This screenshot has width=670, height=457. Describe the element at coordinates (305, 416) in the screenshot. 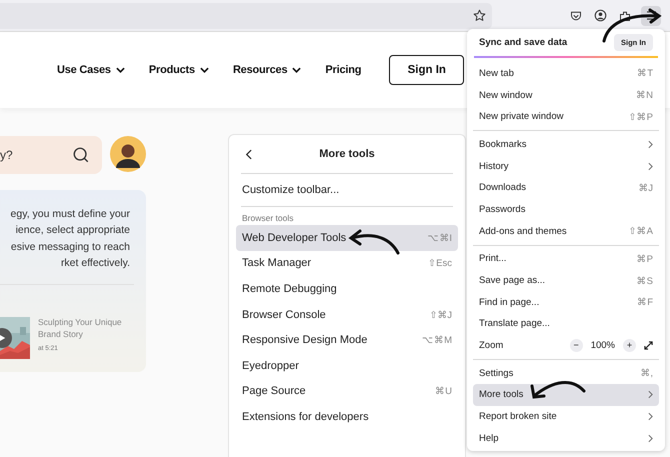

I see `menu-item-label: Extensions for developers` at that location.